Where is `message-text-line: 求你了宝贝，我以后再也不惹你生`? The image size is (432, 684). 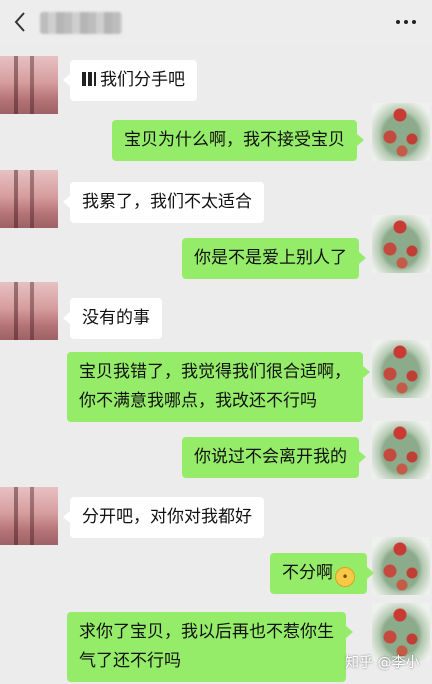 message-text-line: 求你了宝贝，我以后再也不惹你生 is located at coordinates (206, 632).